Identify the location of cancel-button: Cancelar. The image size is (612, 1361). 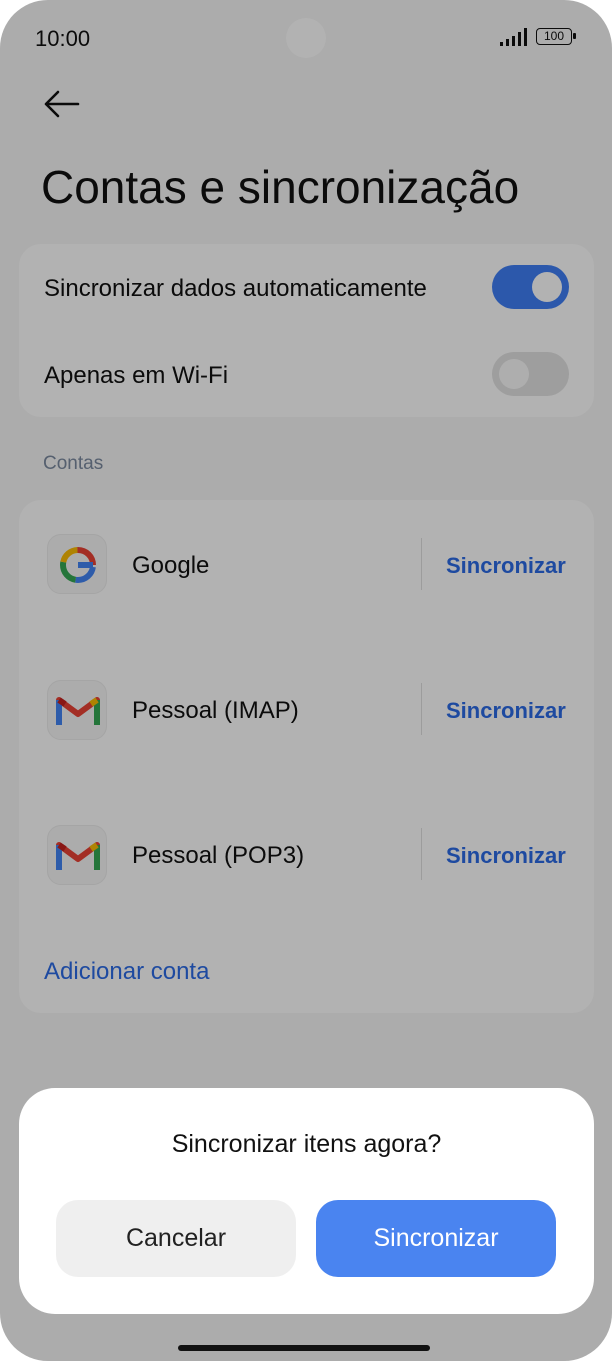
(176, 1238).